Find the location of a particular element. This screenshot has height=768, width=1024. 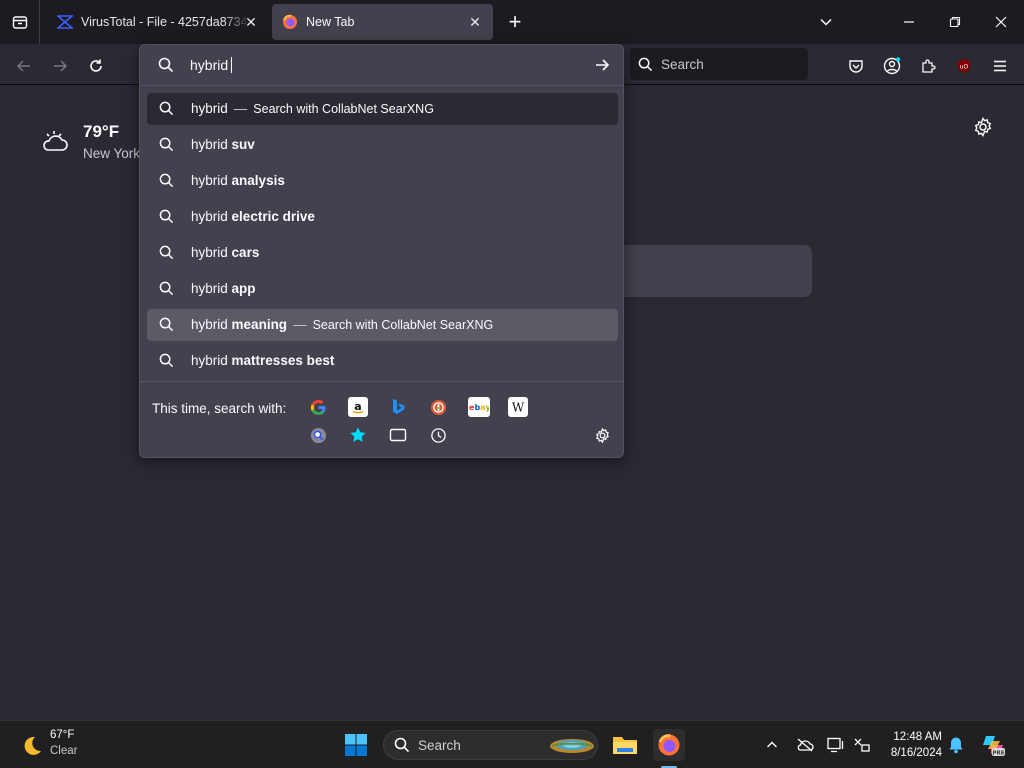

tab-list-button is located at coordinates (20, 22).